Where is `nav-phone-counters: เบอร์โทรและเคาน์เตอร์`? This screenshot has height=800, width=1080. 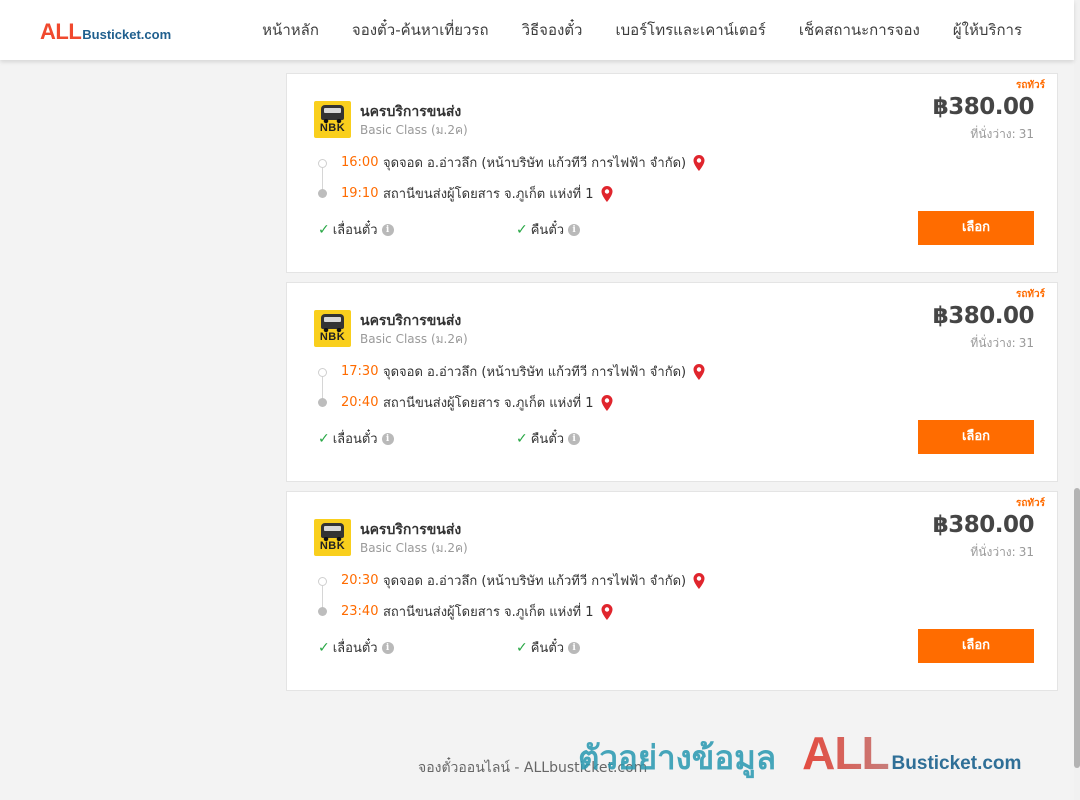
nav-phone-counters: เบอร์โทรและเคาน์เตอร์ is located at coordinates (690, 30).